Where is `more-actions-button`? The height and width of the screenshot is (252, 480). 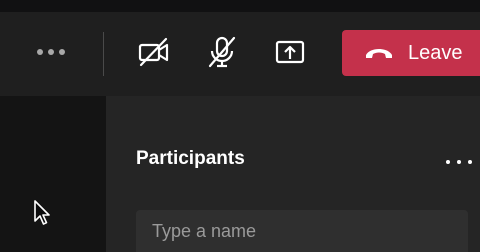 more-actions-button is located at coordinates (51, 52).